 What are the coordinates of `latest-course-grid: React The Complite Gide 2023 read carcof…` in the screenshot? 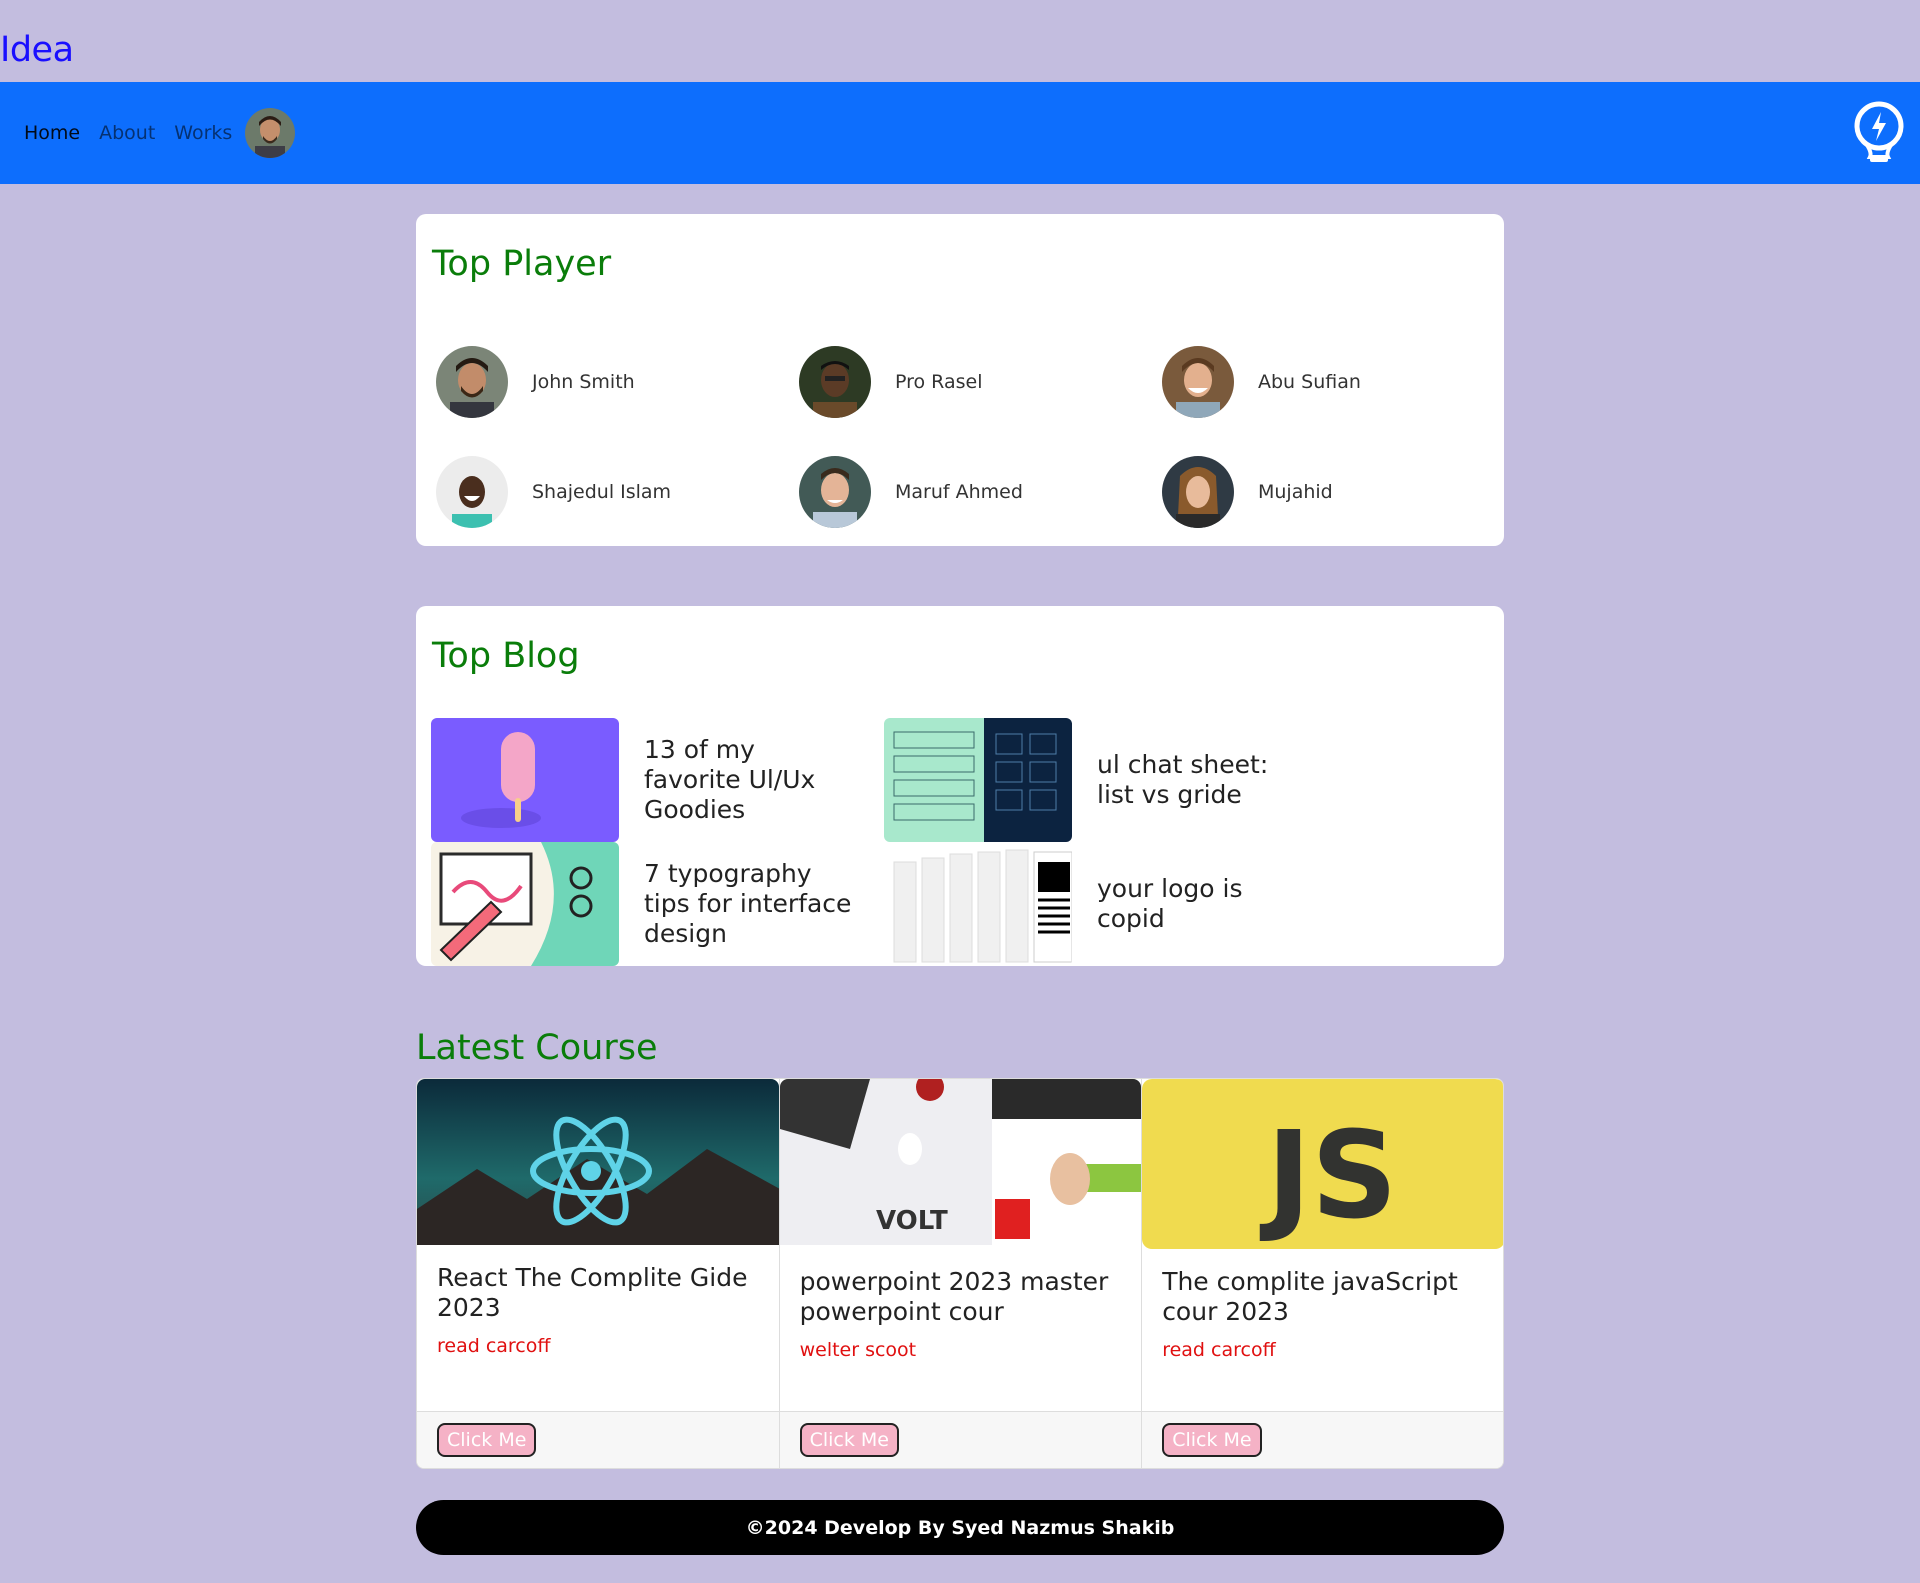 It's located at (960, 1273).